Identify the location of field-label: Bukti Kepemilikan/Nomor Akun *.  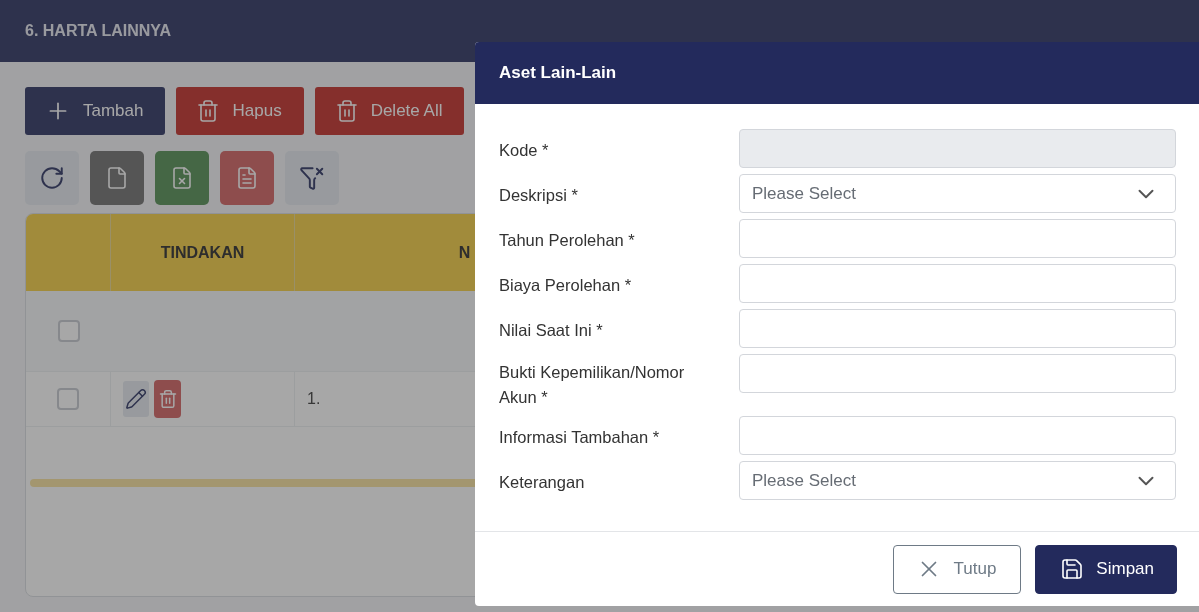
(592, 385).